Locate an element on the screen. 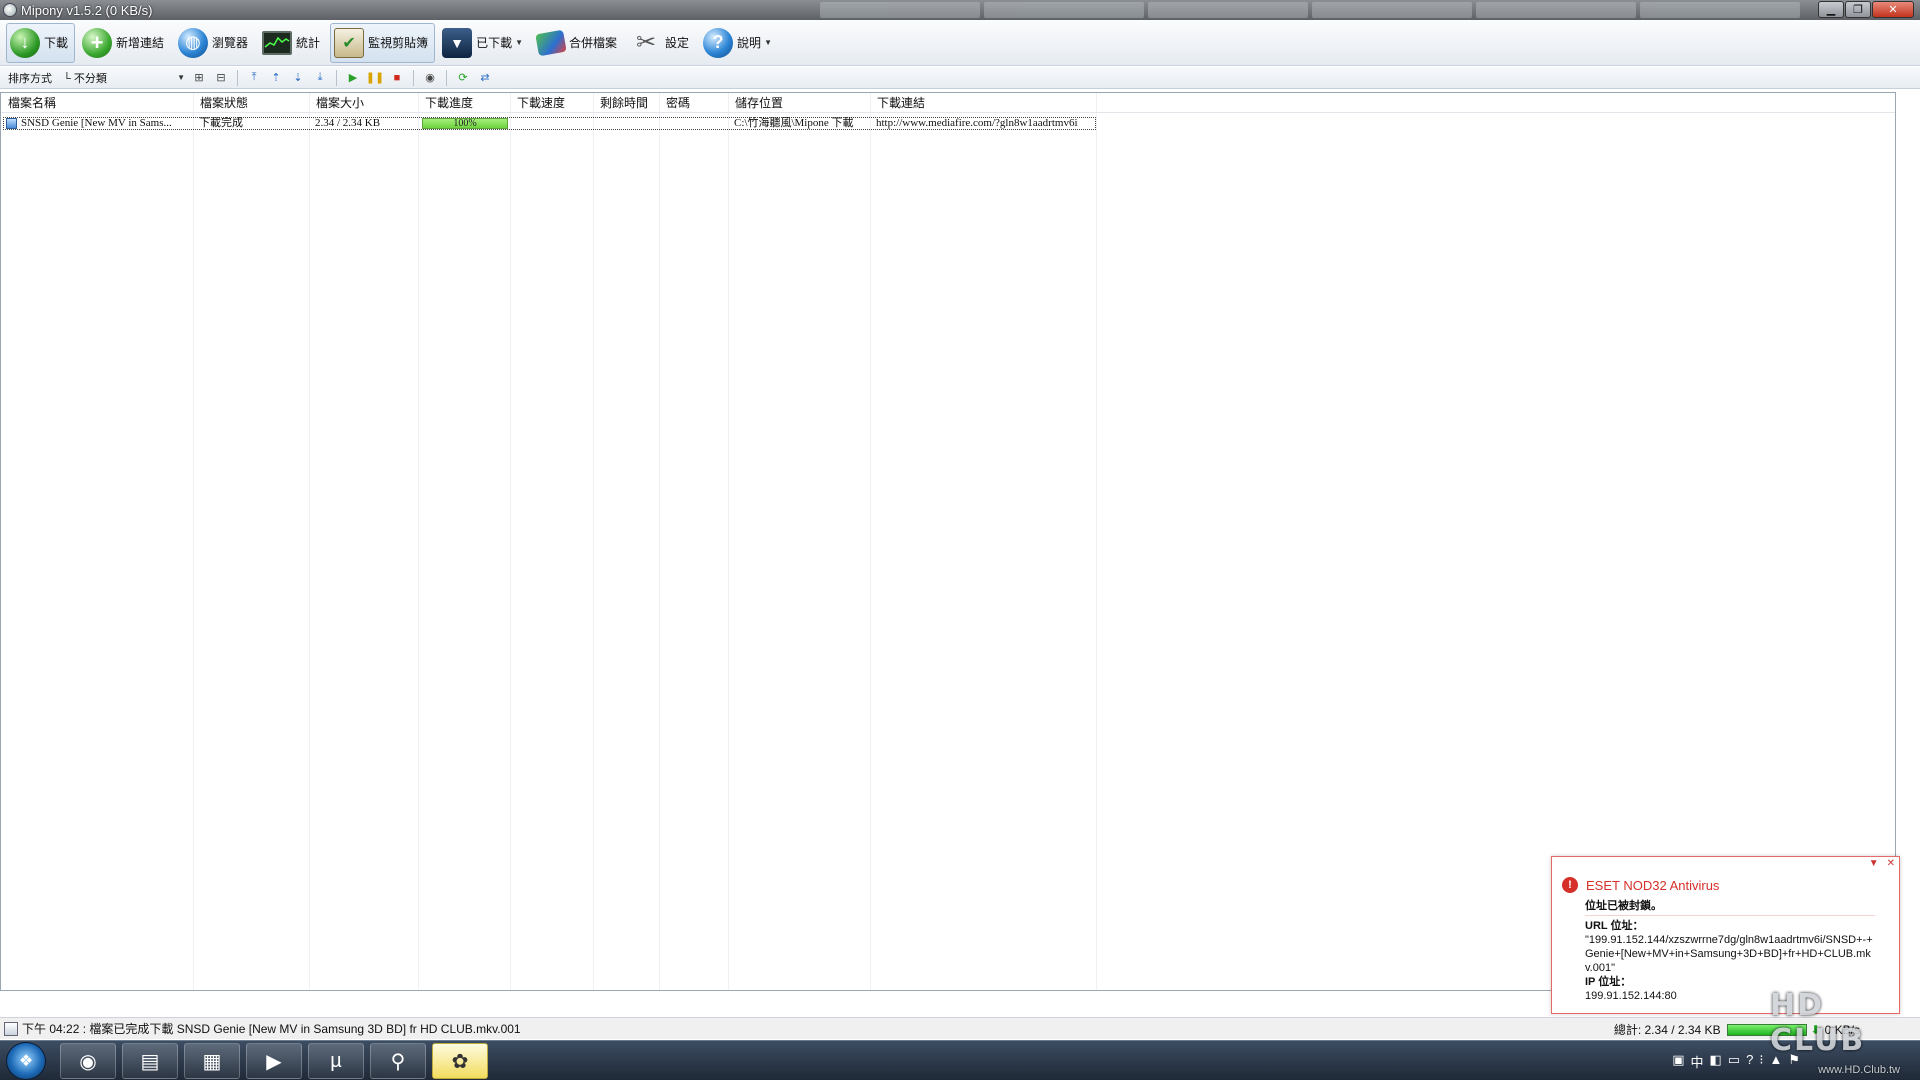 The height and width of the screenshot is (1080, 1920). merge-icon is located at coordinates (551, 42).